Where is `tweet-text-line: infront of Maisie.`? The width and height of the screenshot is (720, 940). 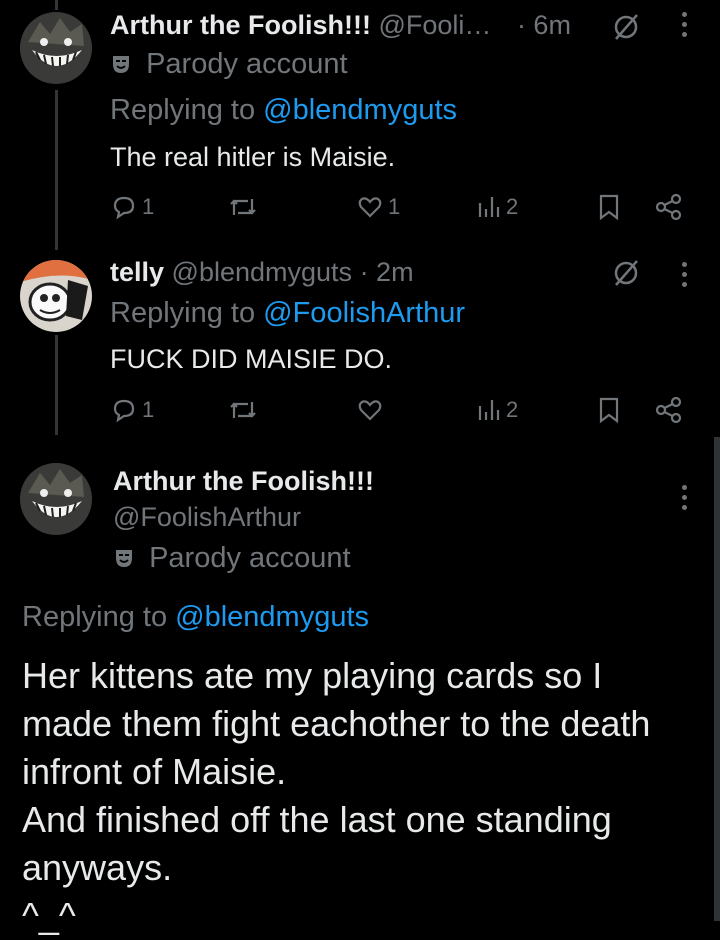 tweet-text-line: infront of Maisie. is located at coordinates (154, 771).